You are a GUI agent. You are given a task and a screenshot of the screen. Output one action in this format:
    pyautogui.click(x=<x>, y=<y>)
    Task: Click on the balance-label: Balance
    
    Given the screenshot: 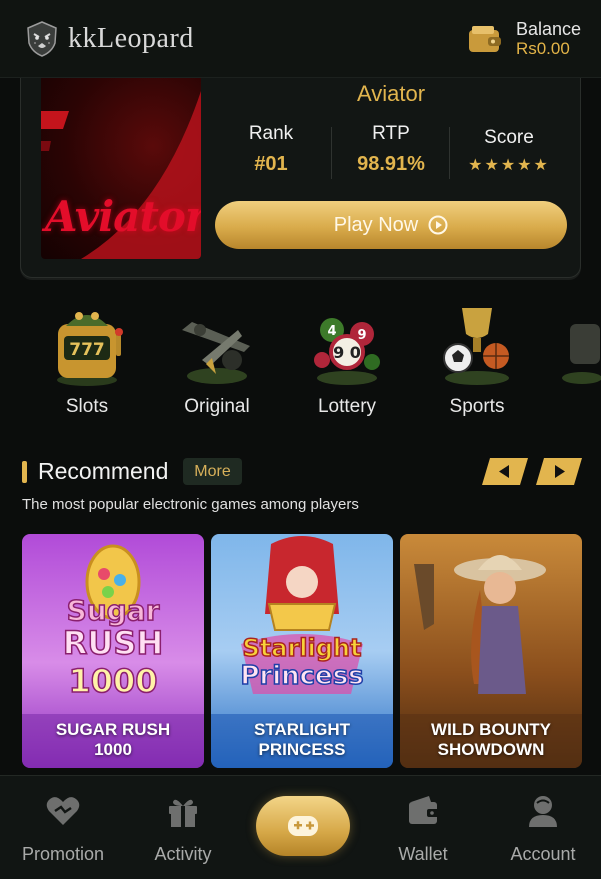 What is the action you would take?
    pyautogui.click(x=548, y=28)
    